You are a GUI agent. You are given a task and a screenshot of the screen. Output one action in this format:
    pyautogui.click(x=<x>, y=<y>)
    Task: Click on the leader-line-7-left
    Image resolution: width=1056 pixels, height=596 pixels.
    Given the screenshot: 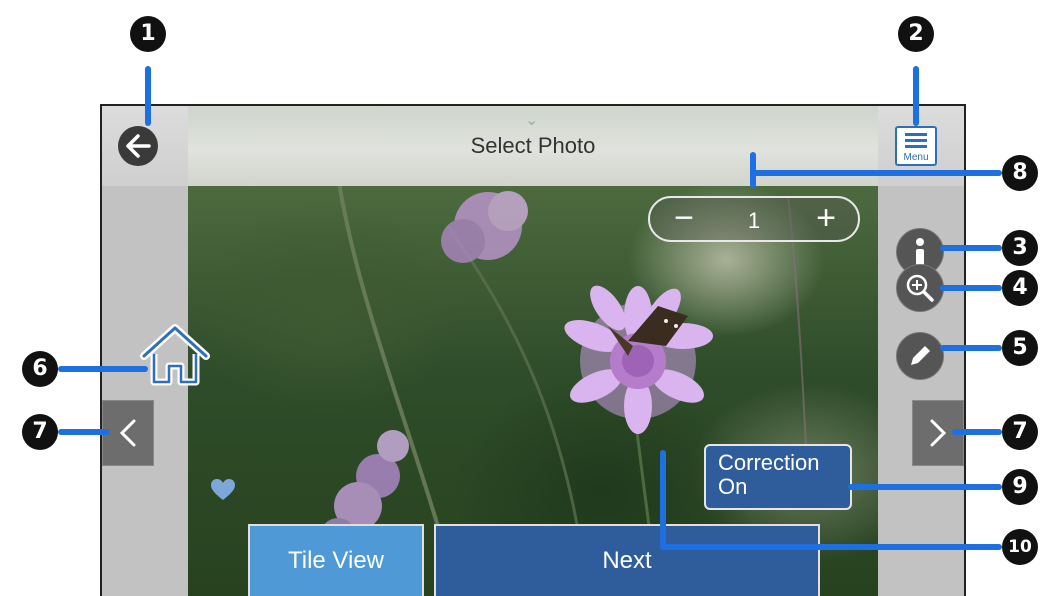 What is the action you would take?
    pyautogui.click(x=84, y=432)
    